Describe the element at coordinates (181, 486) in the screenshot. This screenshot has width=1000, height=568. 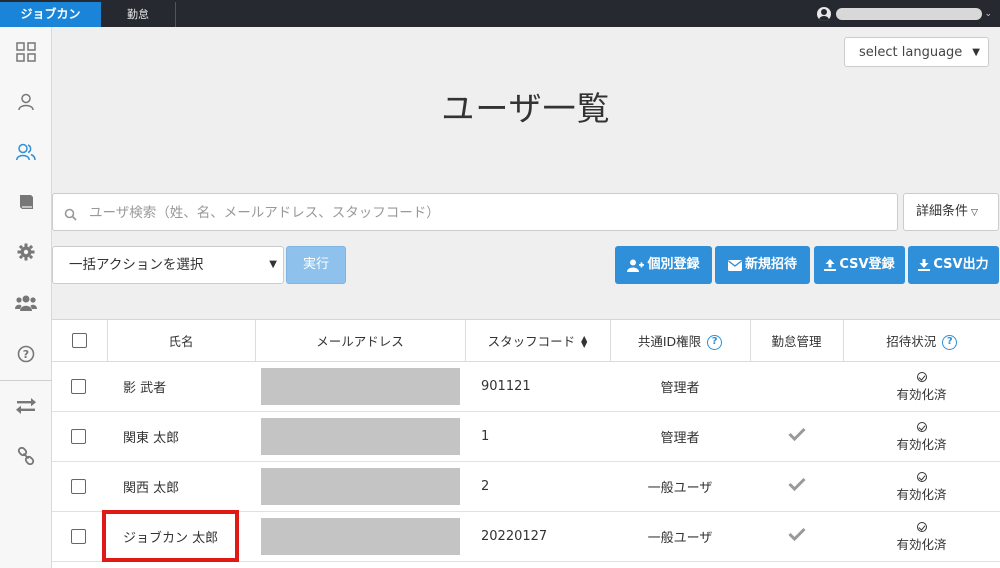
I see `user-name: 関西 太郎` at that location.